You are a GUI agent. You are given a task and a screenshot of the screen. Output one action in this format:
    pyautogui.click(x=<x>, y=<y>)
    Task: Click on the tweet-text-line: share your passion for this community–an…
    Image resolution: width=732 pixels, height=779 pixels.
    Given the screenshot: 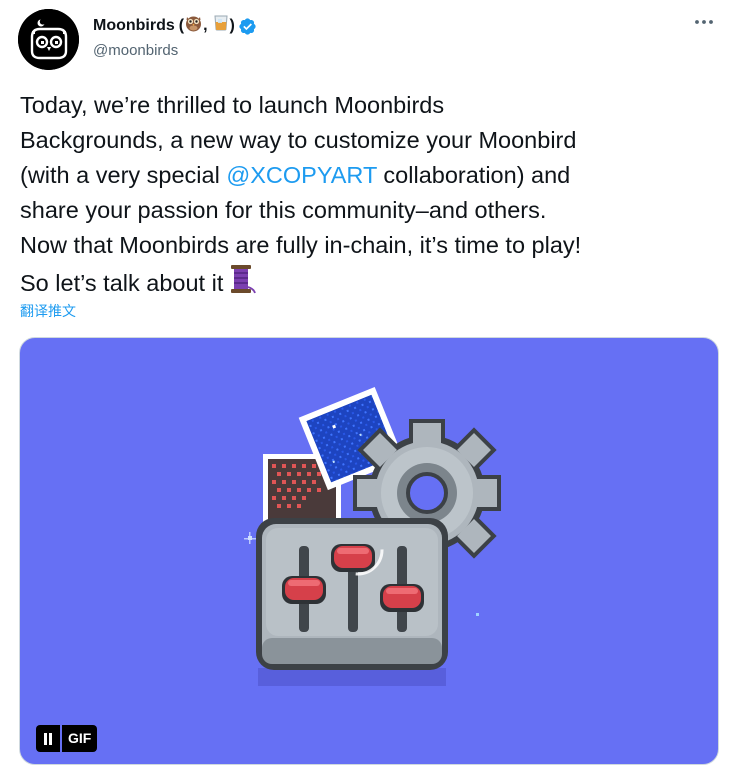 What is the action you would take?
    pyautogui.click(x=283, y=210)
    